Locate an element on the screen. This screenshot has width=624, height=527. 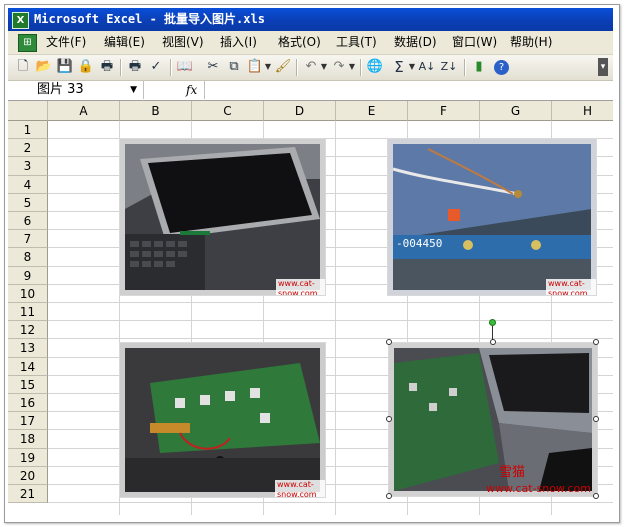
row-header: 17 is located at coordinates (28, 421).